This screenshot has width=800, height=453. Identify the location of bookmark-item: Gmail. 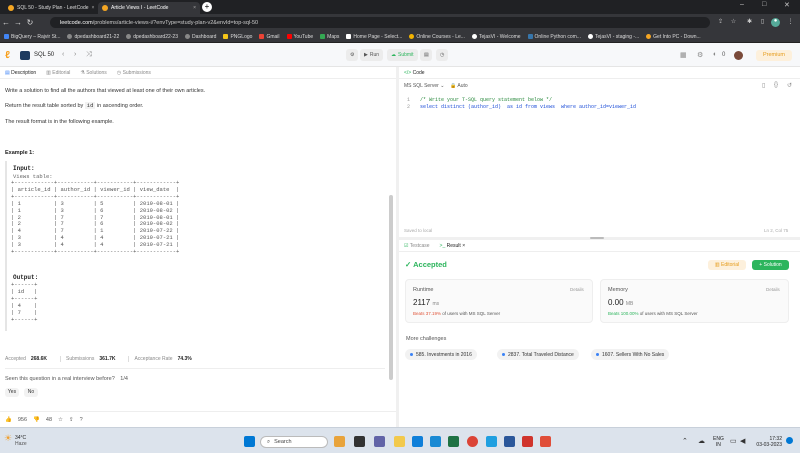
(269, 37).